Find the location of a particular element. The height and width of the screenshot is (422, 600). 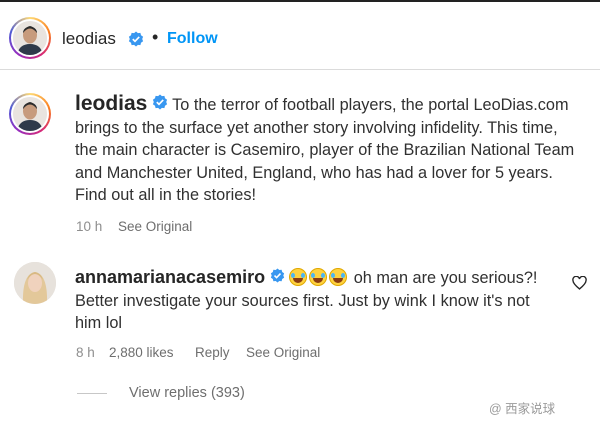

commenter-avatar is located at coordinates (35, 283).